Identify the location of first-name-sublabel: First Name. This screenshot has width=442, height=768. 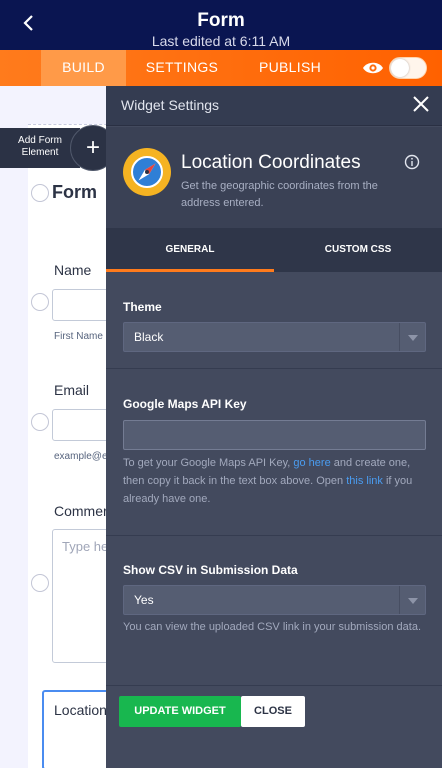
(78, 336).